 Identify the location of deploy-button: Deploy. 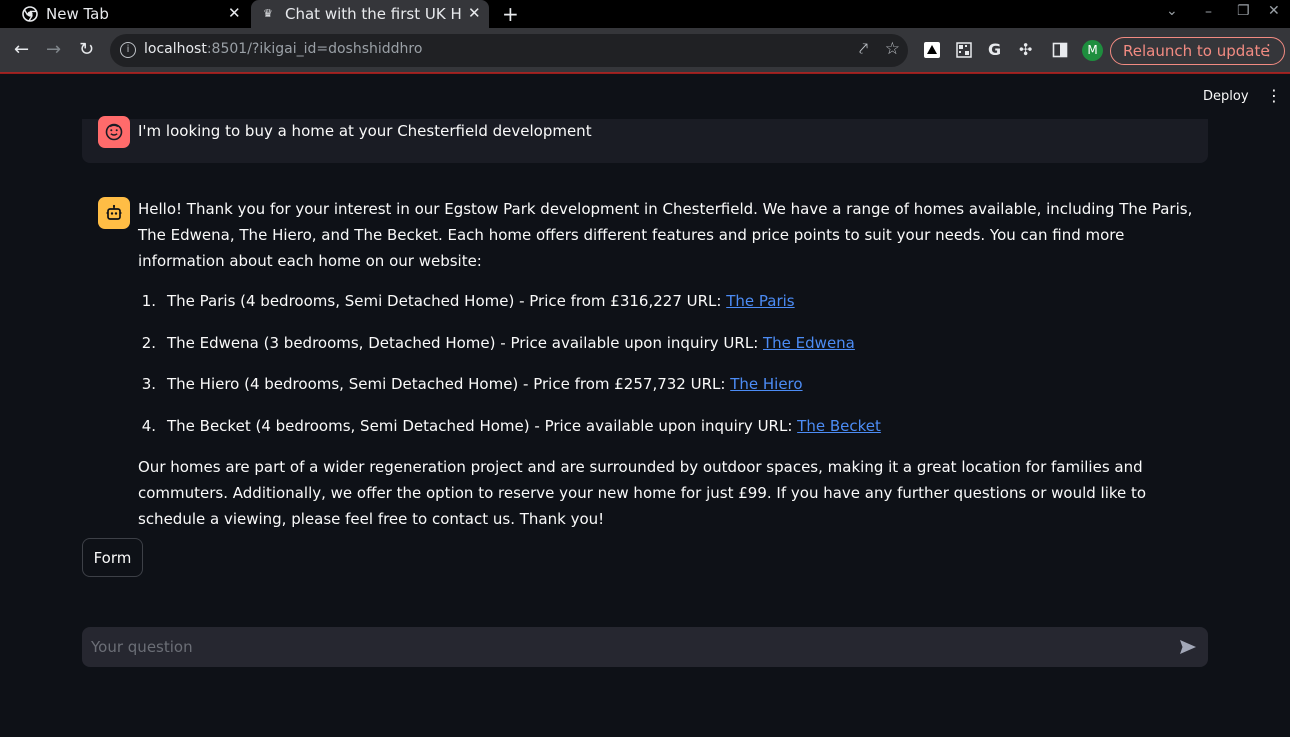
(1226, 96).